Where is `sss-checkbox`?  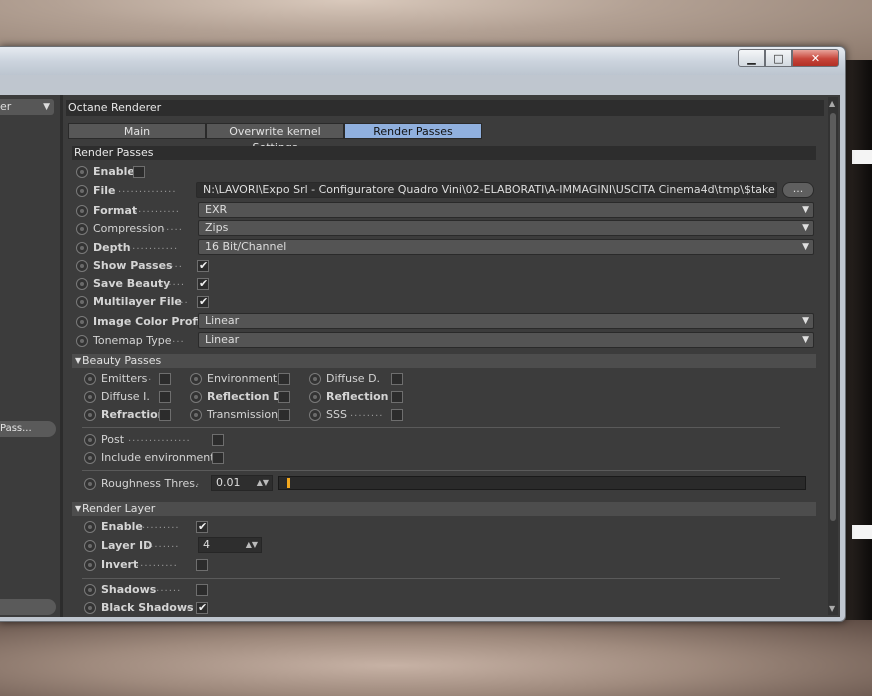
sss-checkbox is located at coordinates (397, 415).